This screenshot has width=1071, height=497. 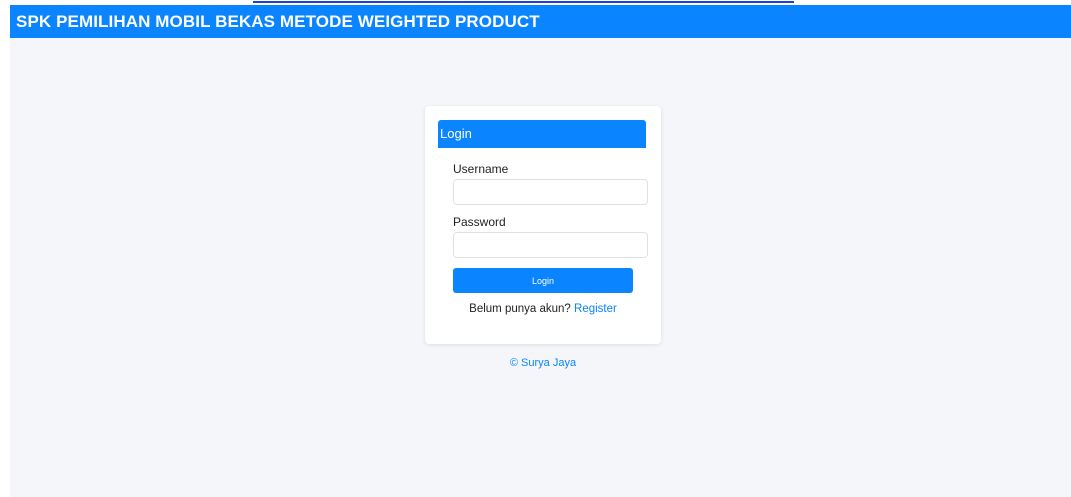 I want to click on password-input, so click(x=550, y=245).